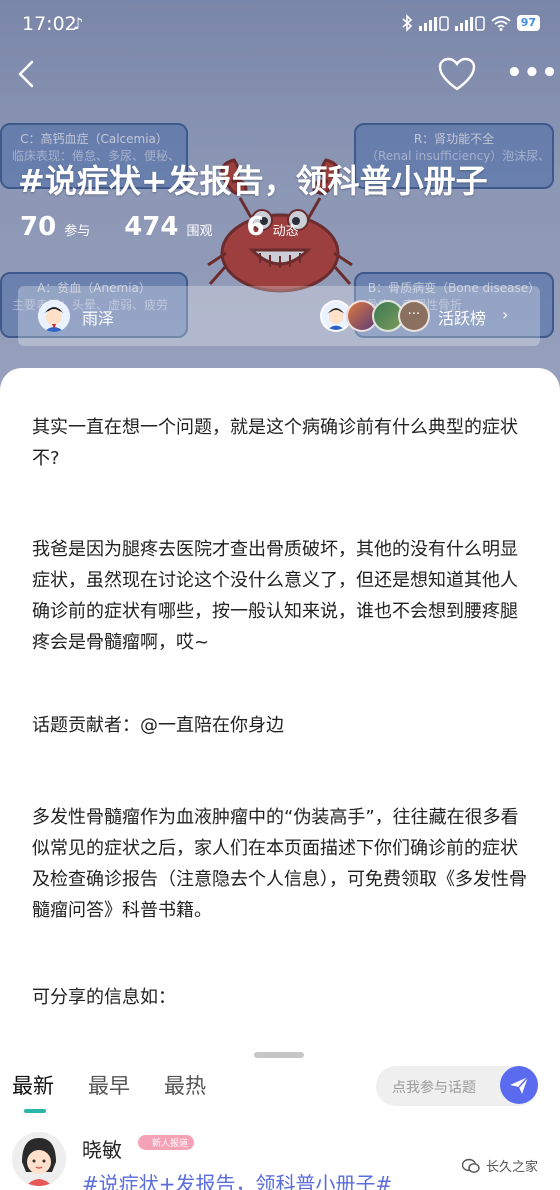 Image resolution: width=560 pixels, height=1190 pixels. I want to click on paper-plane-icon, so click(519, 1085).